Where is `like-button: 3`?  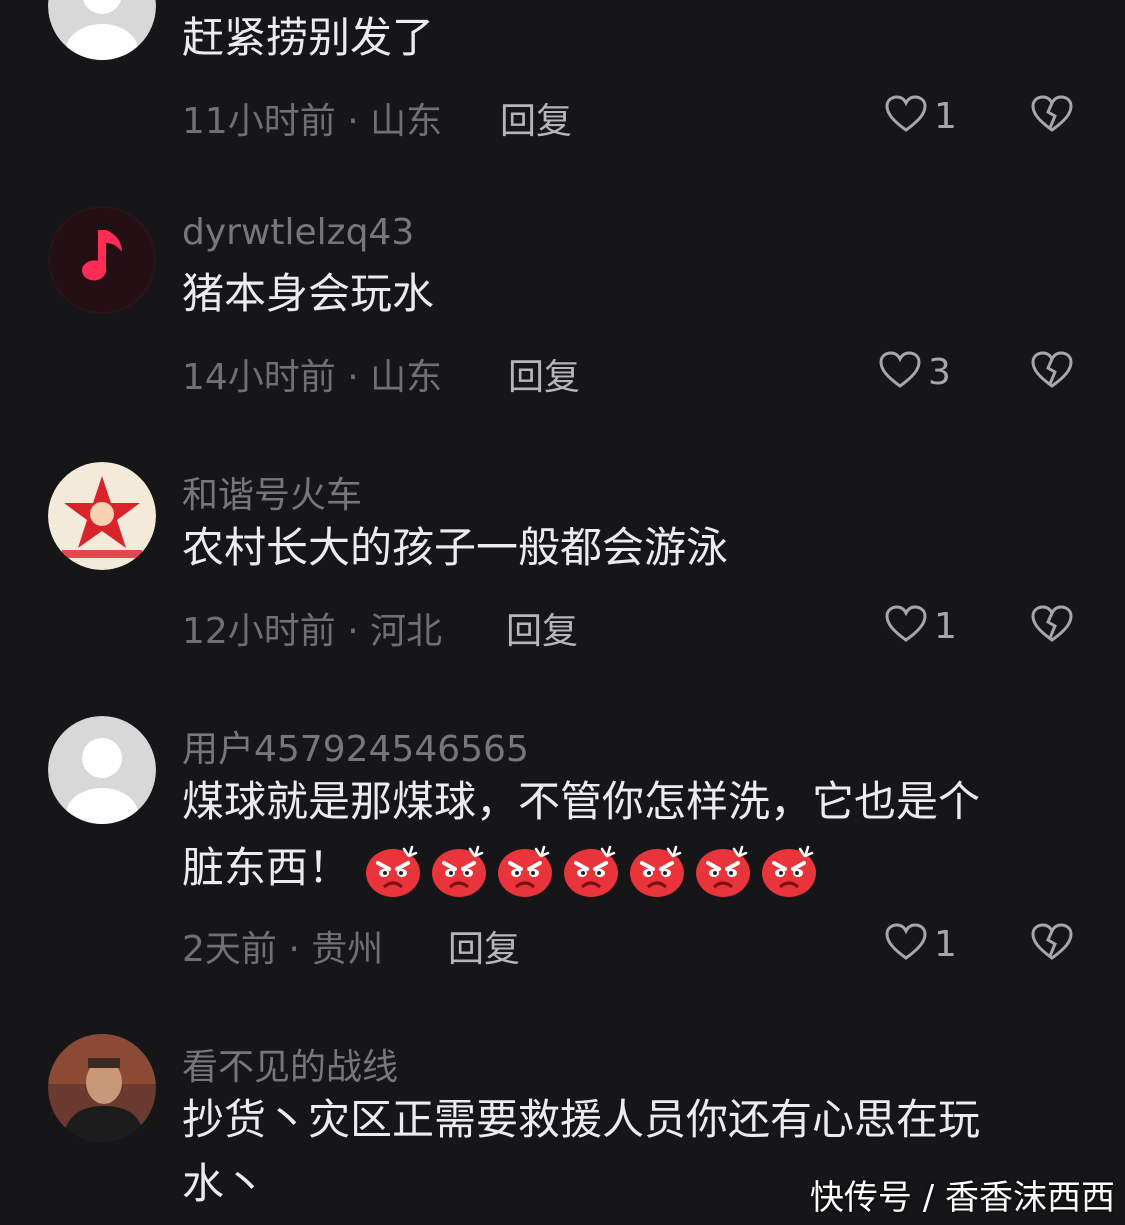
like-button: 3 is located at coordinates (914, 372).